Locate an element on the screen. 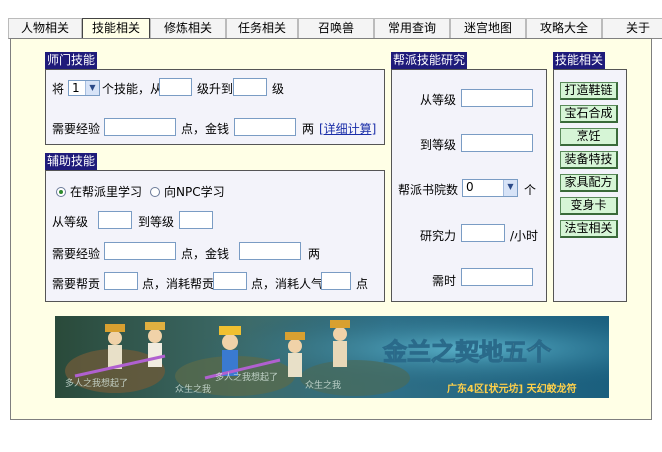  research-power-unit: /小时 is located at coordinates (524, 236).